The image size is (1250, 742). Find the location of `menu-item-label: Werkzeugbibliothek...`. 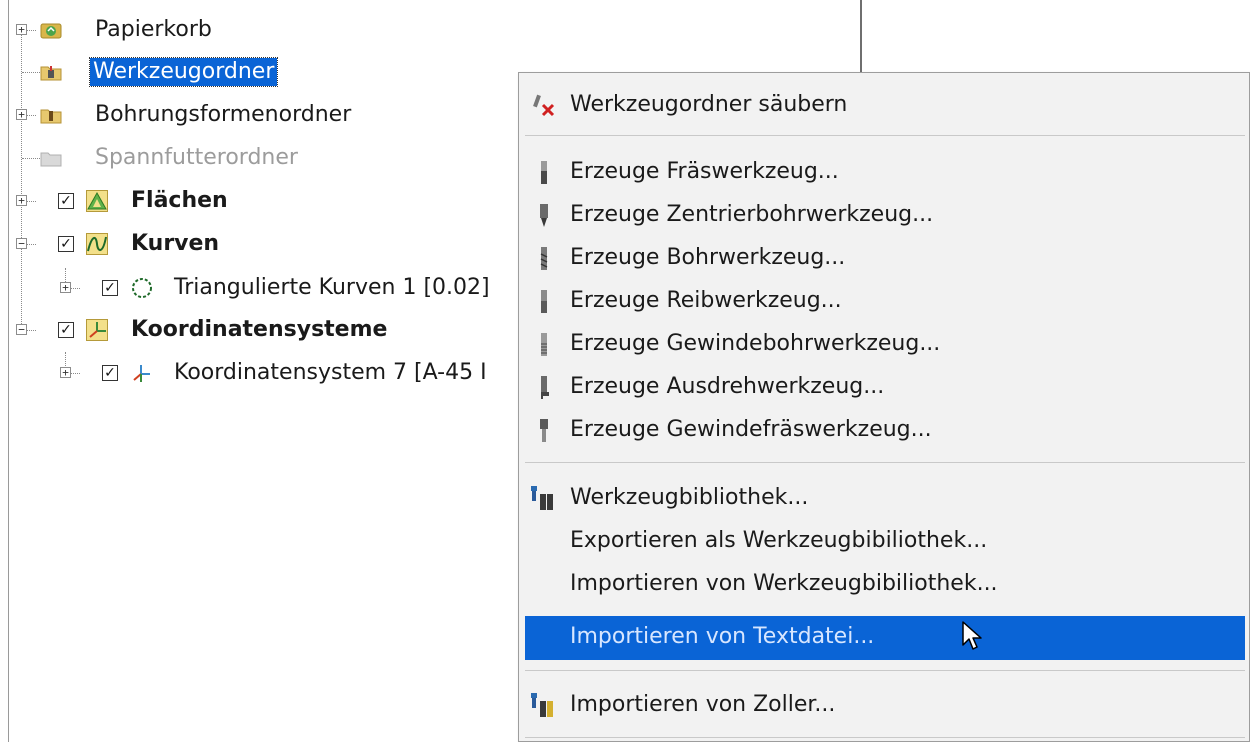

menu-item-label: Werkzeugbibliothek... is located at coordinates (689, 497).